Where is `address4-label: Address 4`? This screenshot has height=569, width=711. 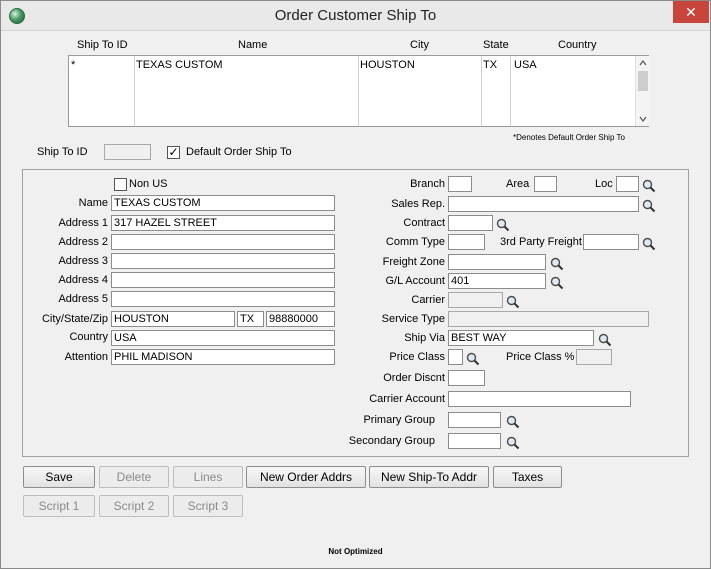 address4-label: Address 4 is located at coordinates (83, 280).